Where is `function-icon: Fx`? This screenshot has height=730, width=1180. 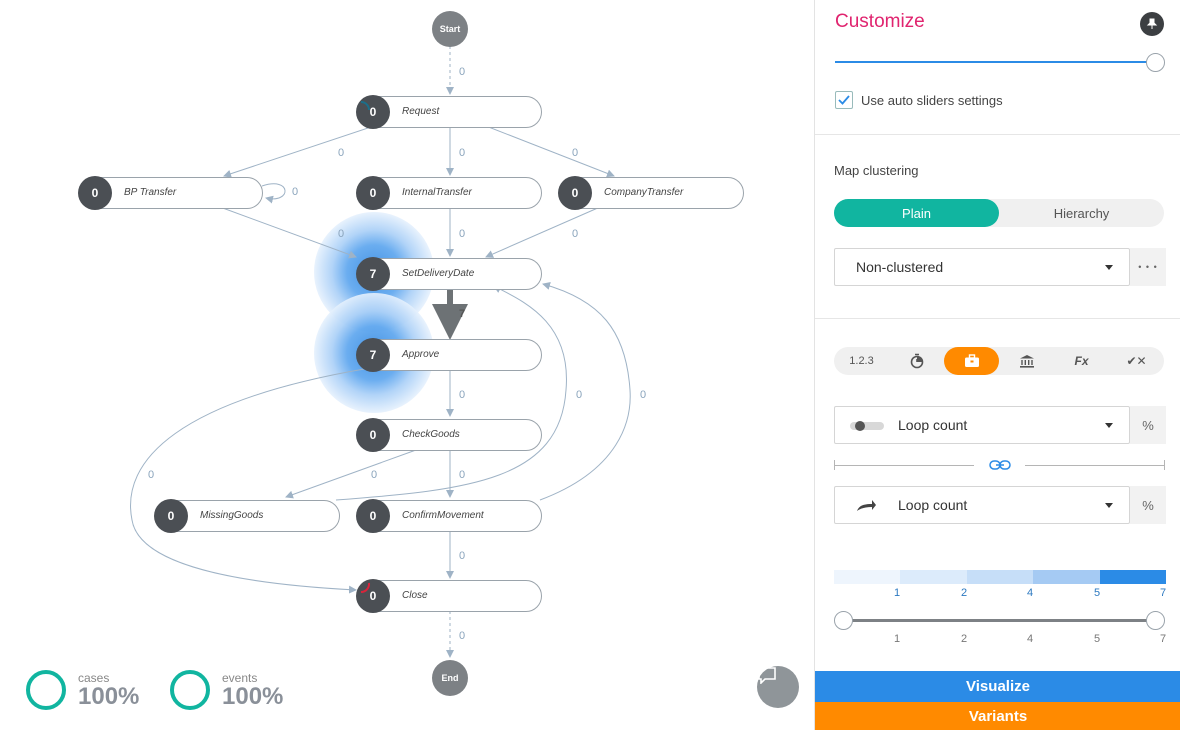
function-icon: Fx is located at coordinates (1081, 361).